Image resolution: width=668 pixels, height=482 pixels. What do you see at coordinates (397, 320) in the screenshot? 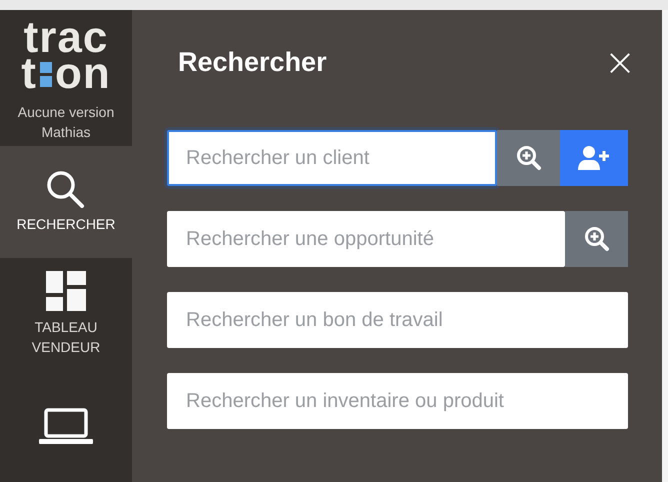
I see `search-field: Rechercher un bon de travail` at bounding box center [397, 320].